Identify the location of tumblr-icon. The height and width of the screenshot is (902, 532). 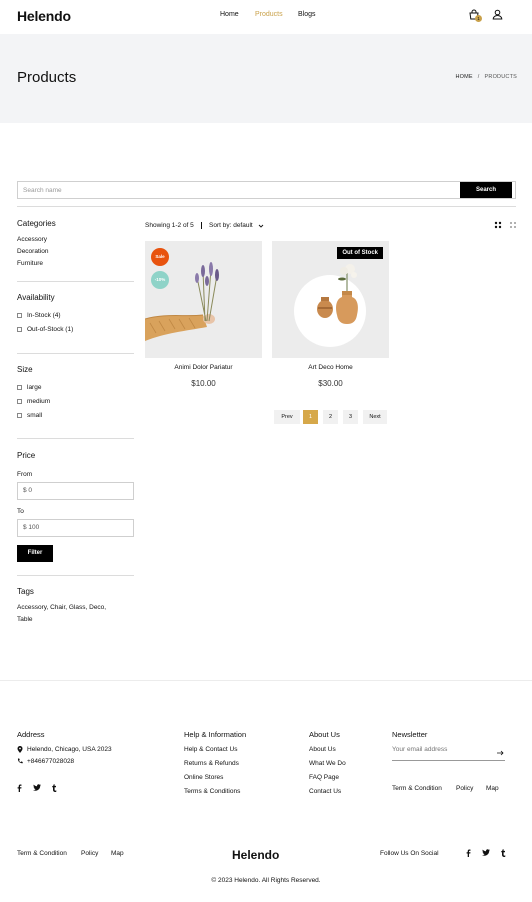
(54, 788).